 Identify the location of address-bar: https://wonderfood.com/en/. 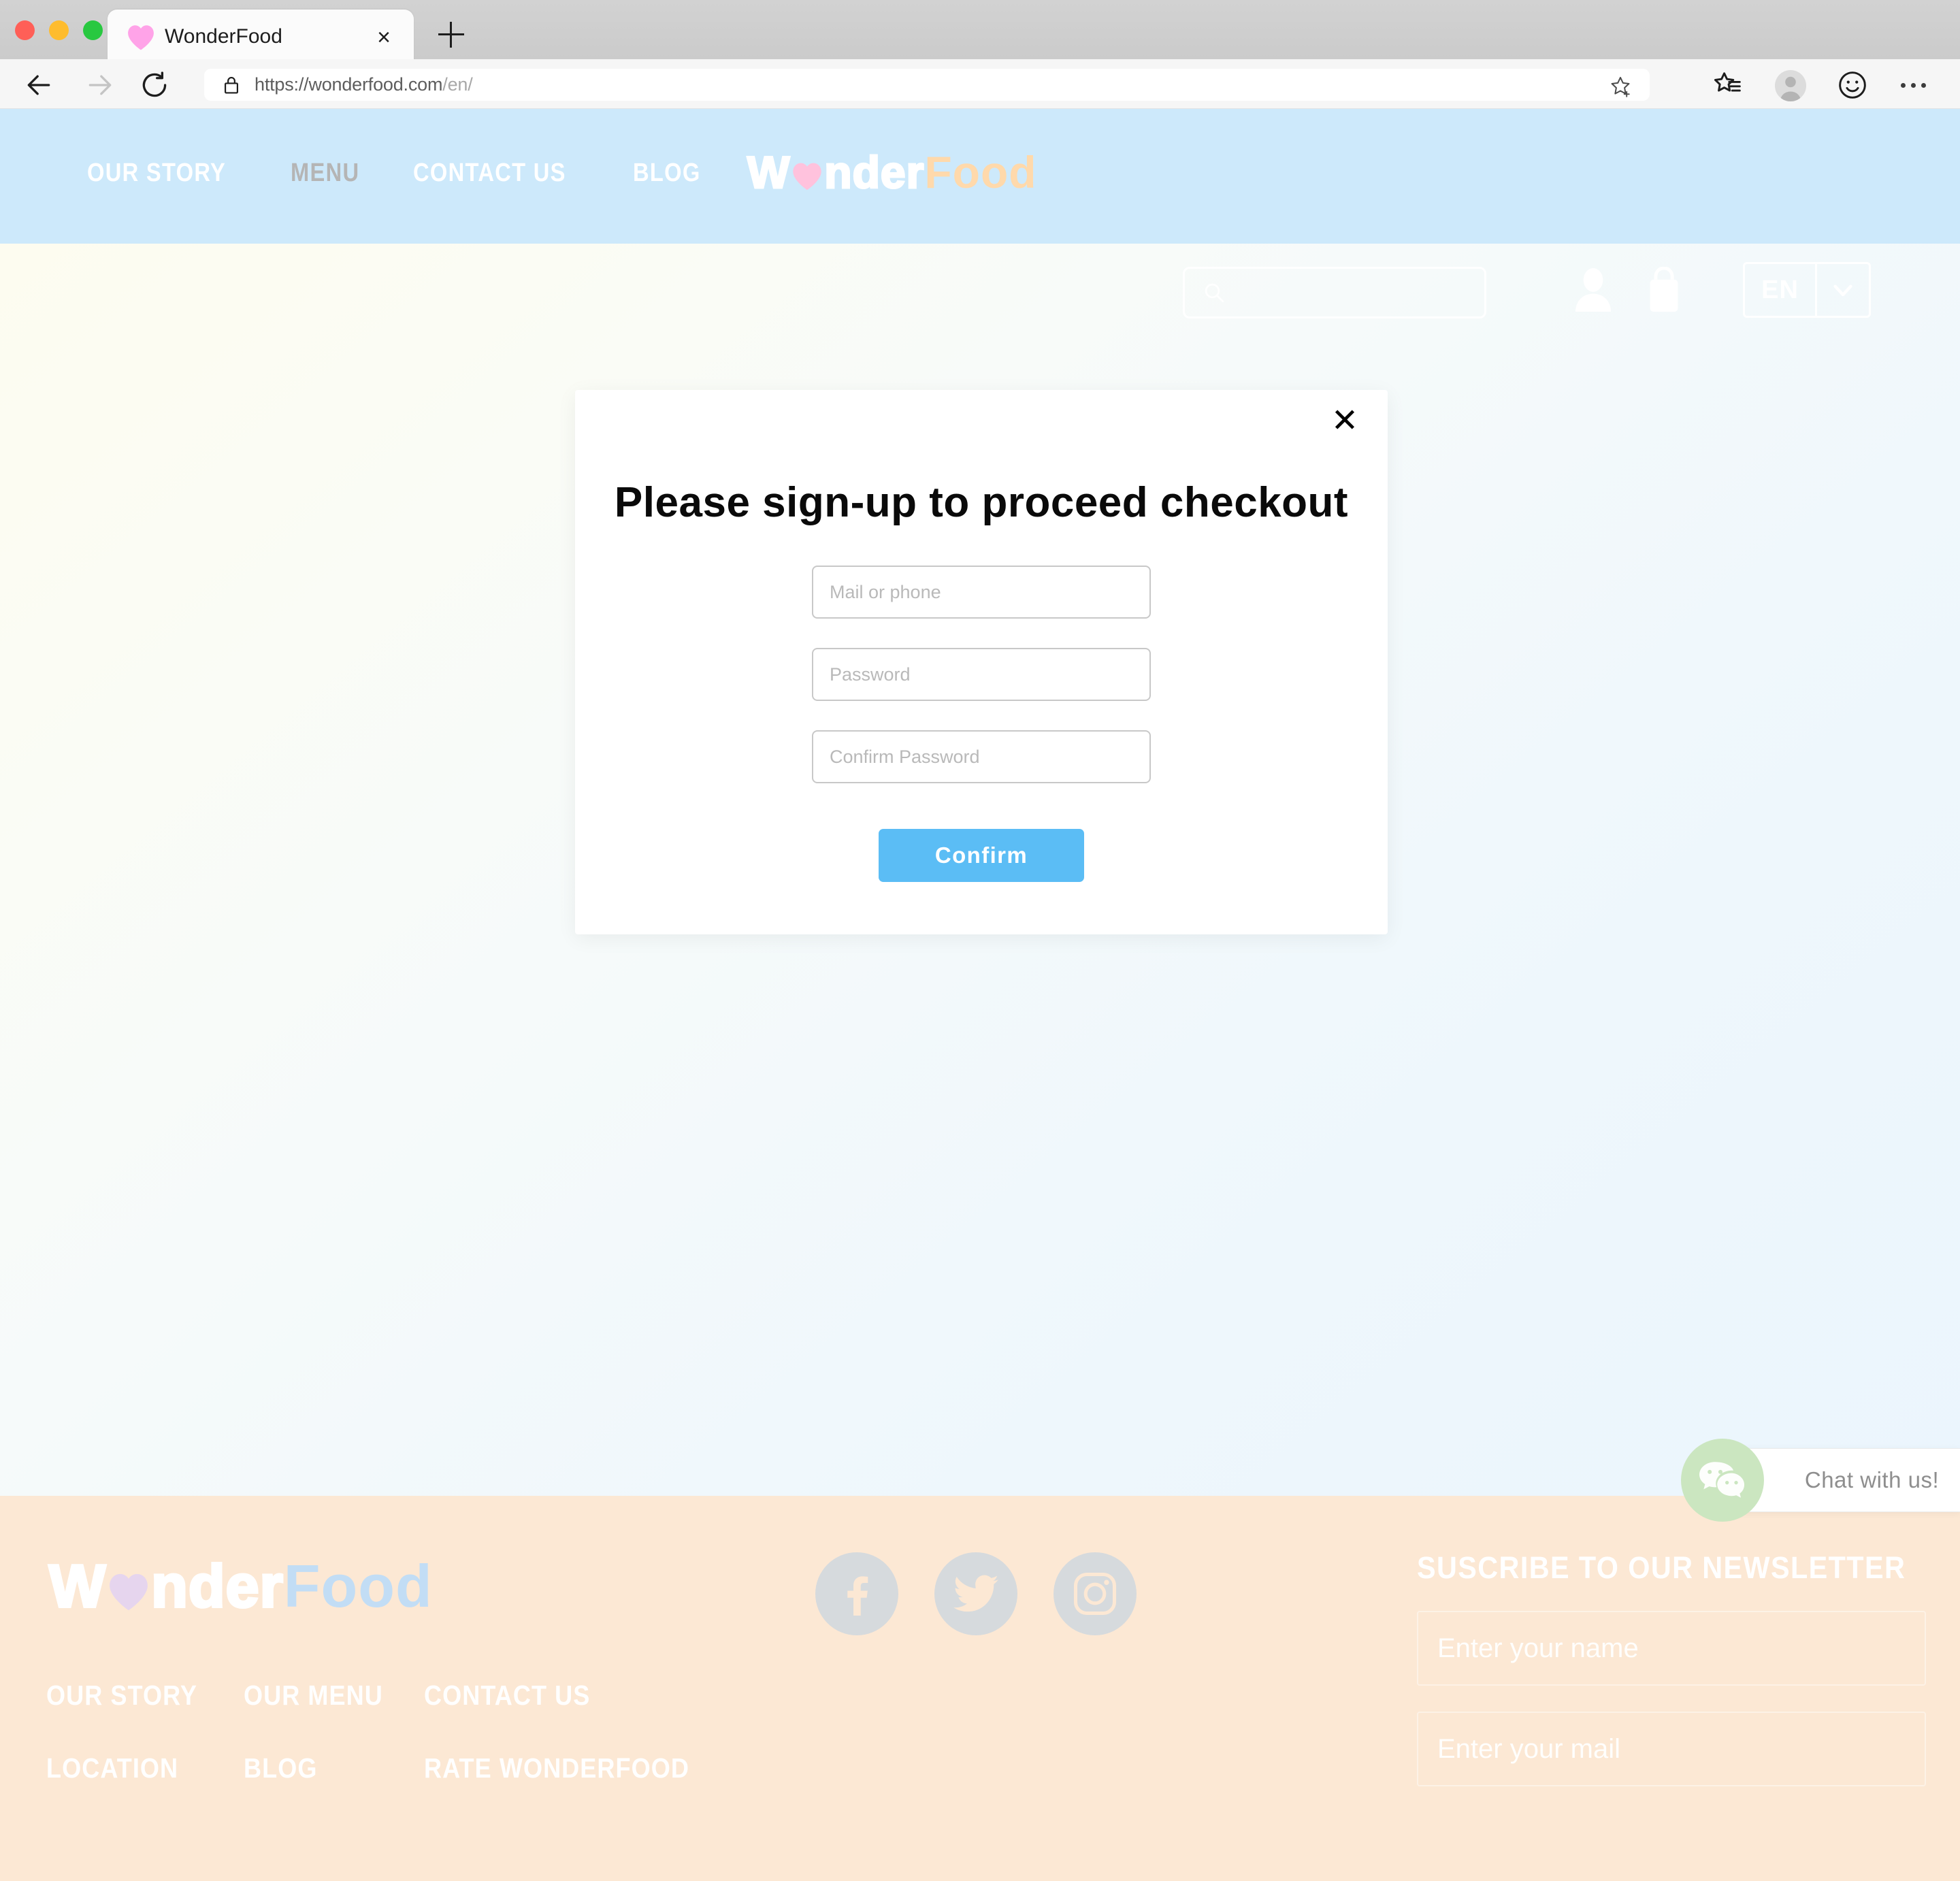
(927, 85).